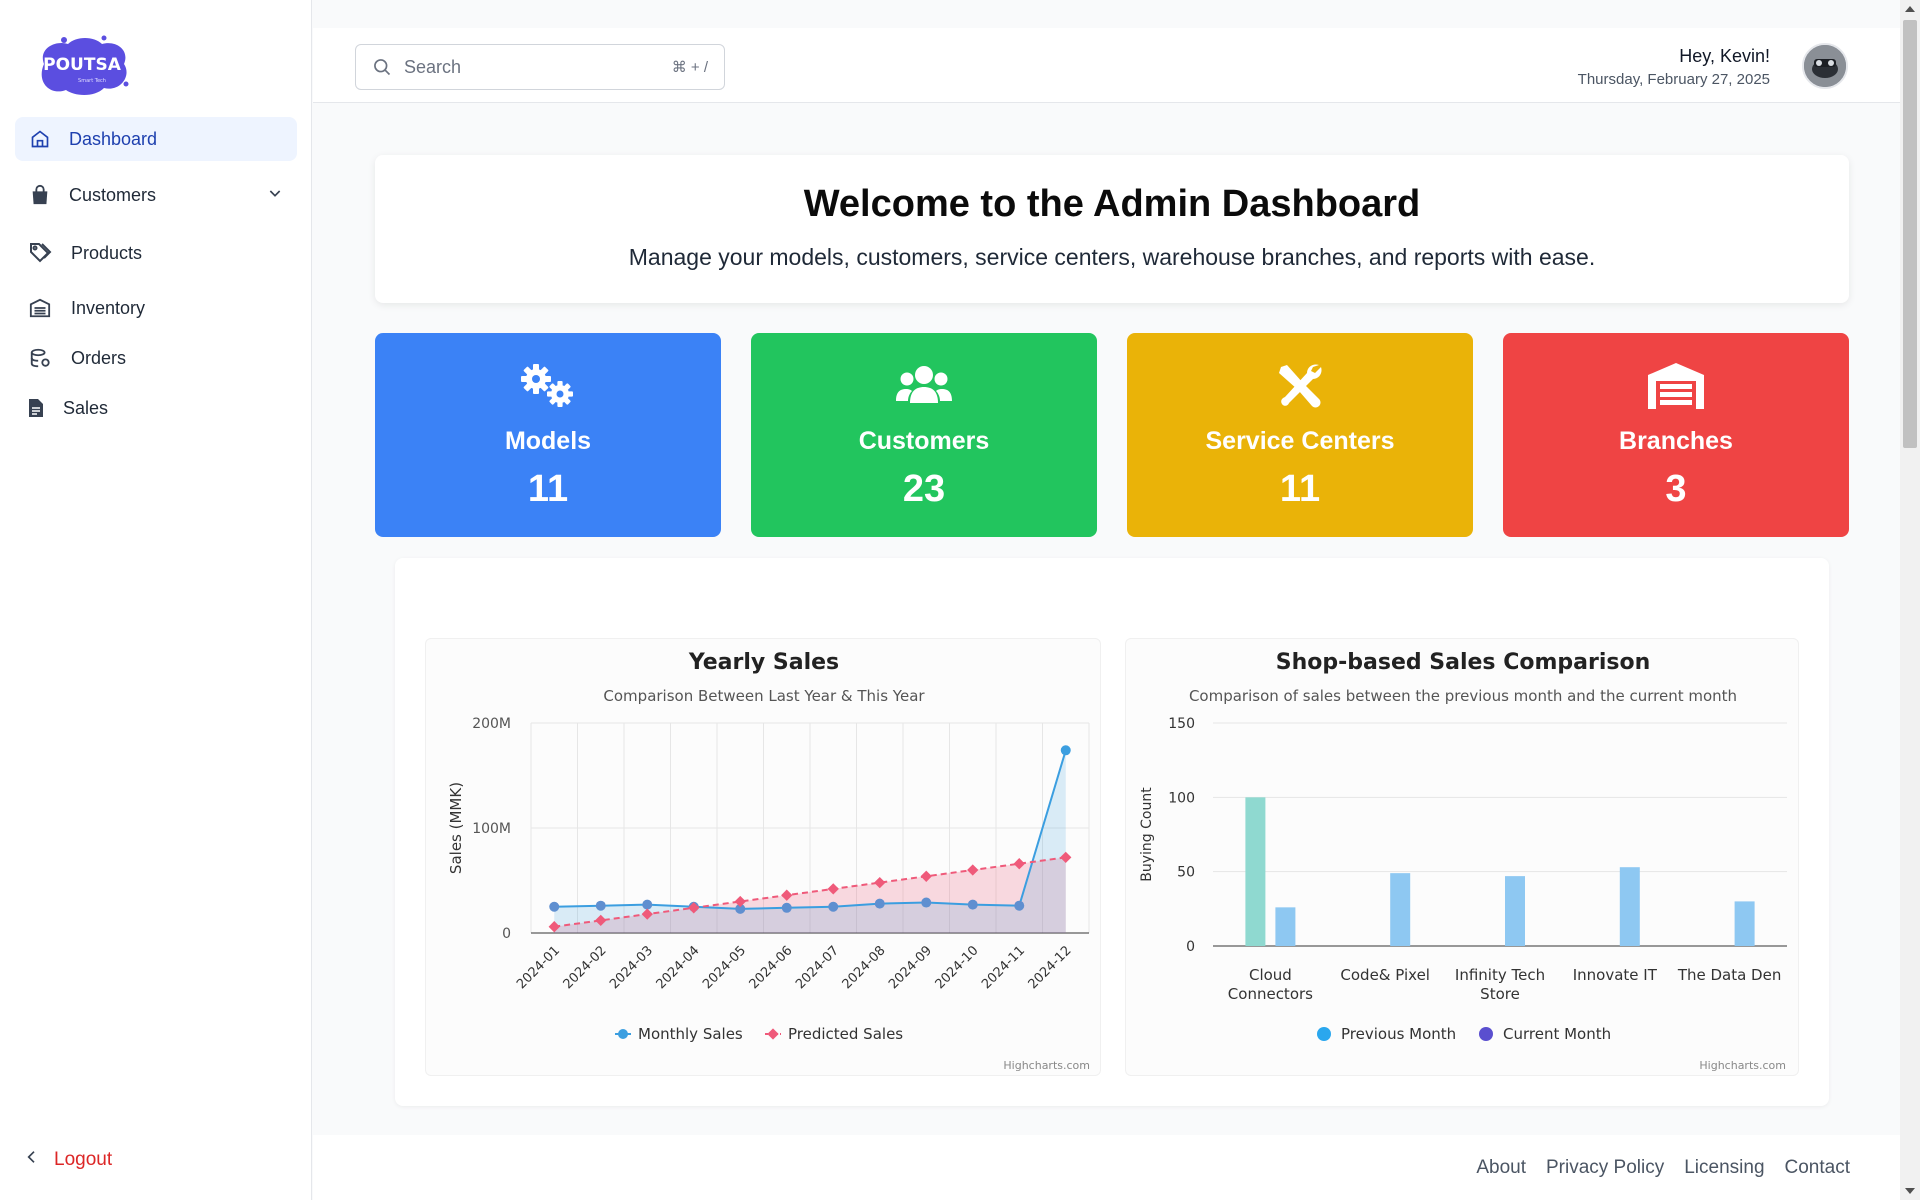 This screenshot has width=1920, height=1200. What do you see at coordinates (924, 489) in the screenshot?
I see `stat-value: 23` at bounding box center [924, 489].